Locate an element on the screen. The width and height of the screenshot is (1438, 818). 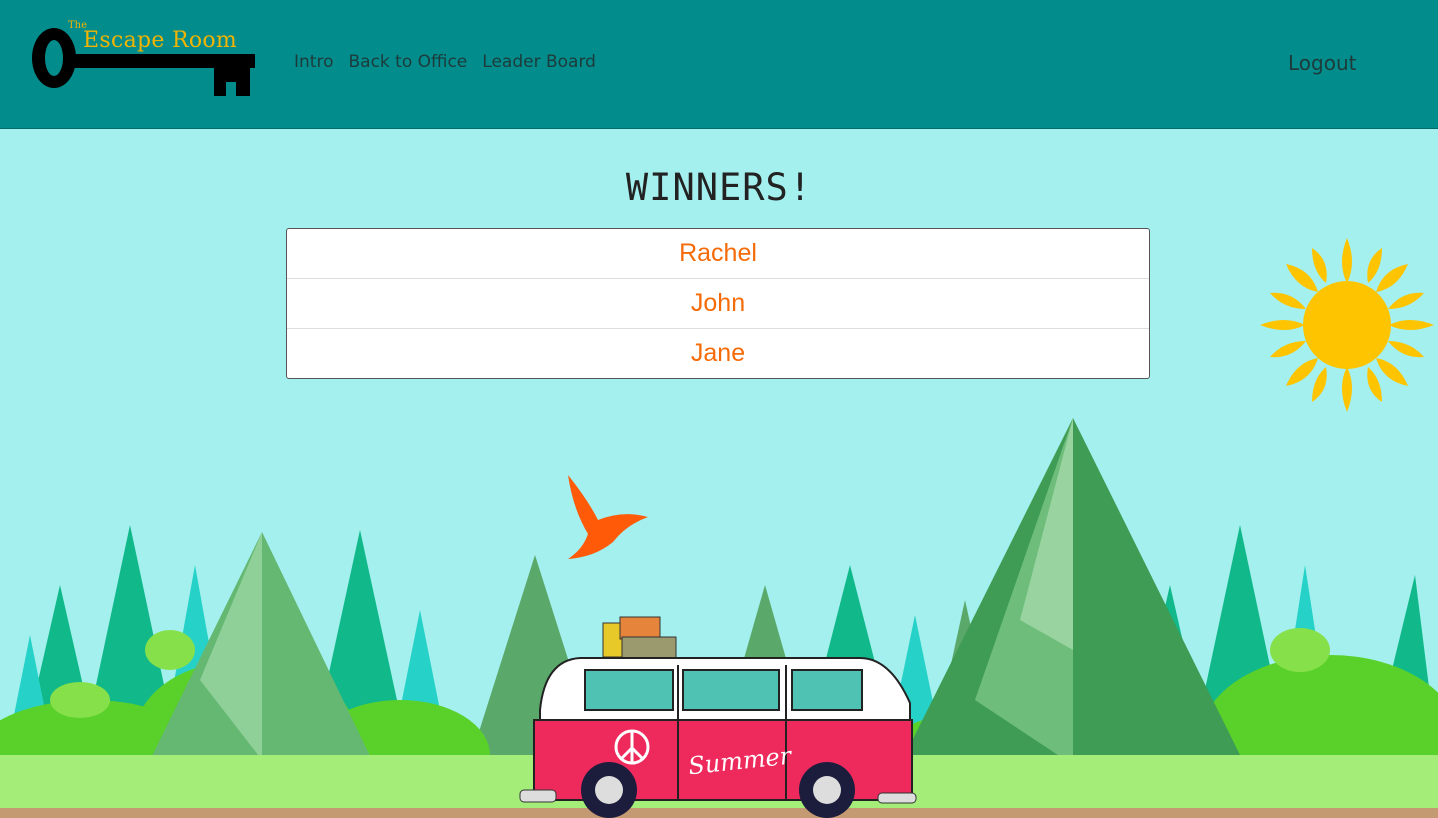
tree-right is located at coordinates (1072, 612).